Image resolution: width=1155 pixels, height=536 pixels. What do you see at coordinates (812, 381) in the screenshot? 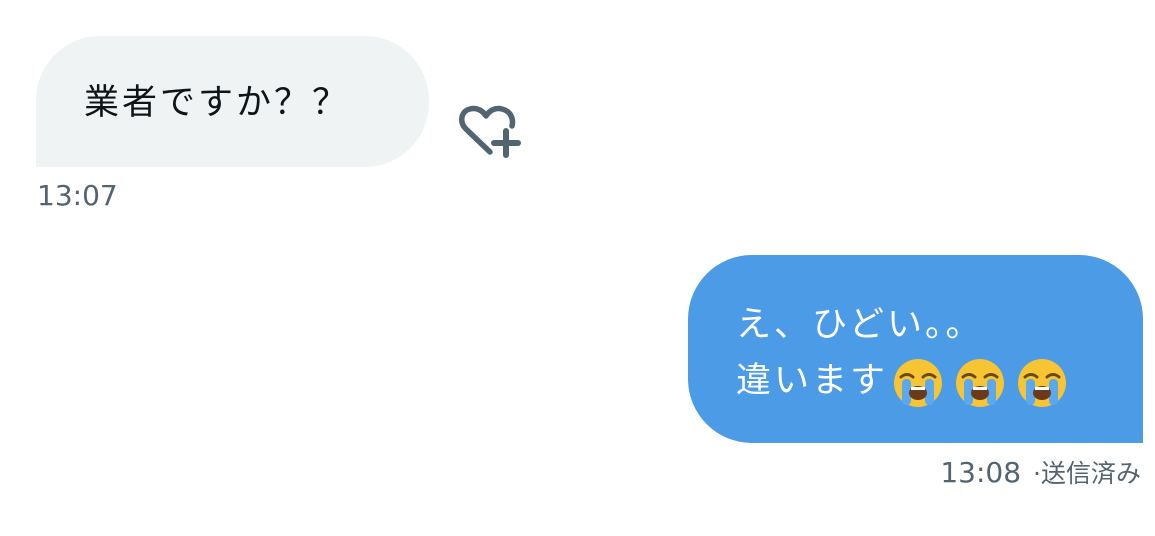
I see `outgoing-message-line-2-text: 違います` at bounding box center [812, 381].